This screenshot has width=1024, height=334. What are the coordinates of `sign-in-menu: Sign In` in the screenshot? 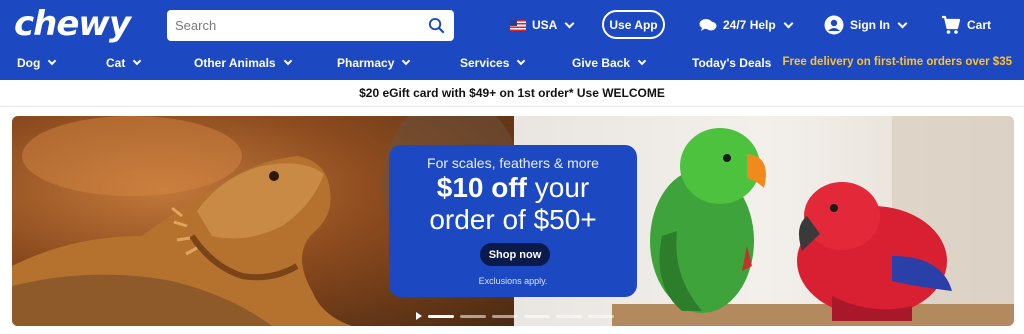 It's located at (866, 25).